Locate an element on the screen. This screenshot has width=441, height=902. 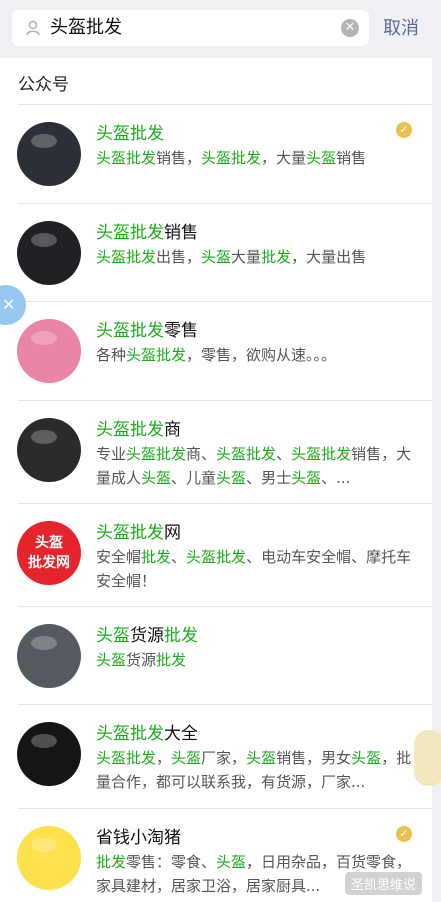
text-fragment: ，大量出售 is located at coordinates (329, 257).